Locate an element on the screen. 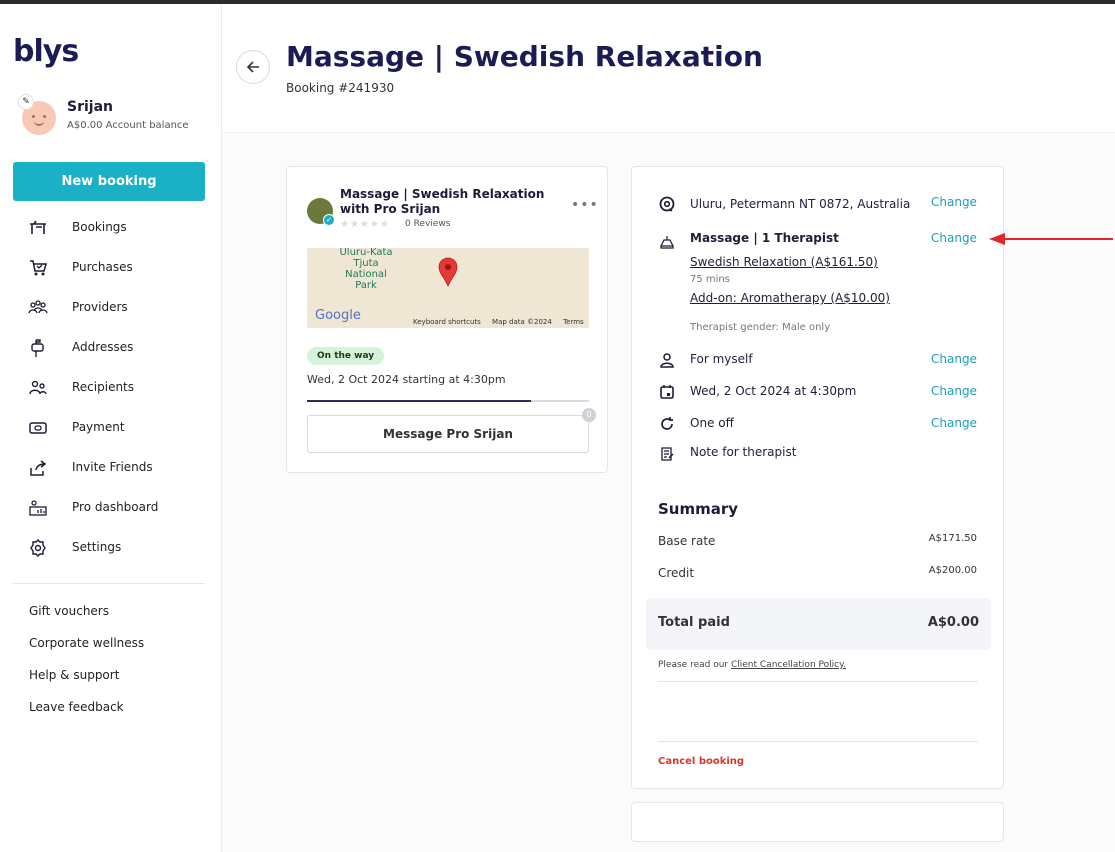 The width and height of the screenshot is (1115, 852). sidebar-item-label: Pro dashboard is located at coordinates (115, 507).